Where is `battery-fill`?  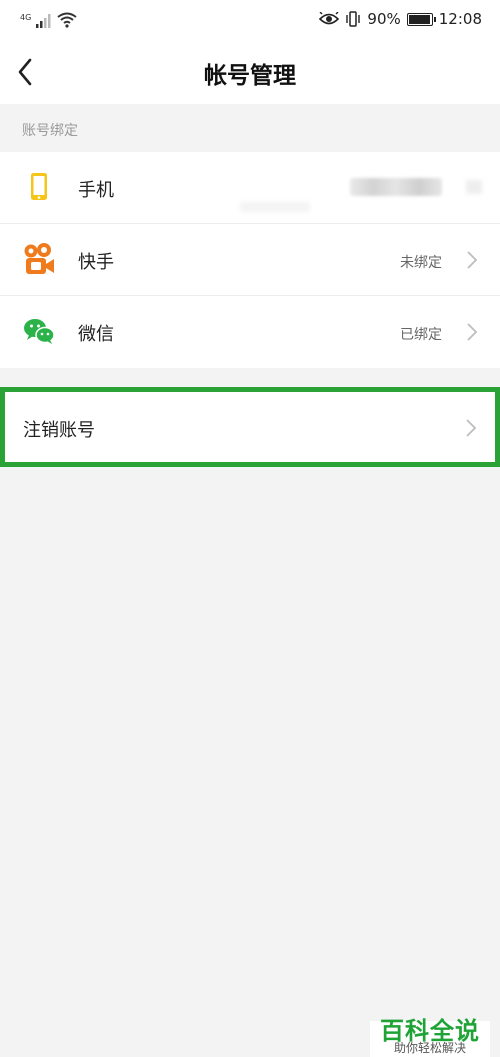 battery-fill is located at coordinates (419, 19).